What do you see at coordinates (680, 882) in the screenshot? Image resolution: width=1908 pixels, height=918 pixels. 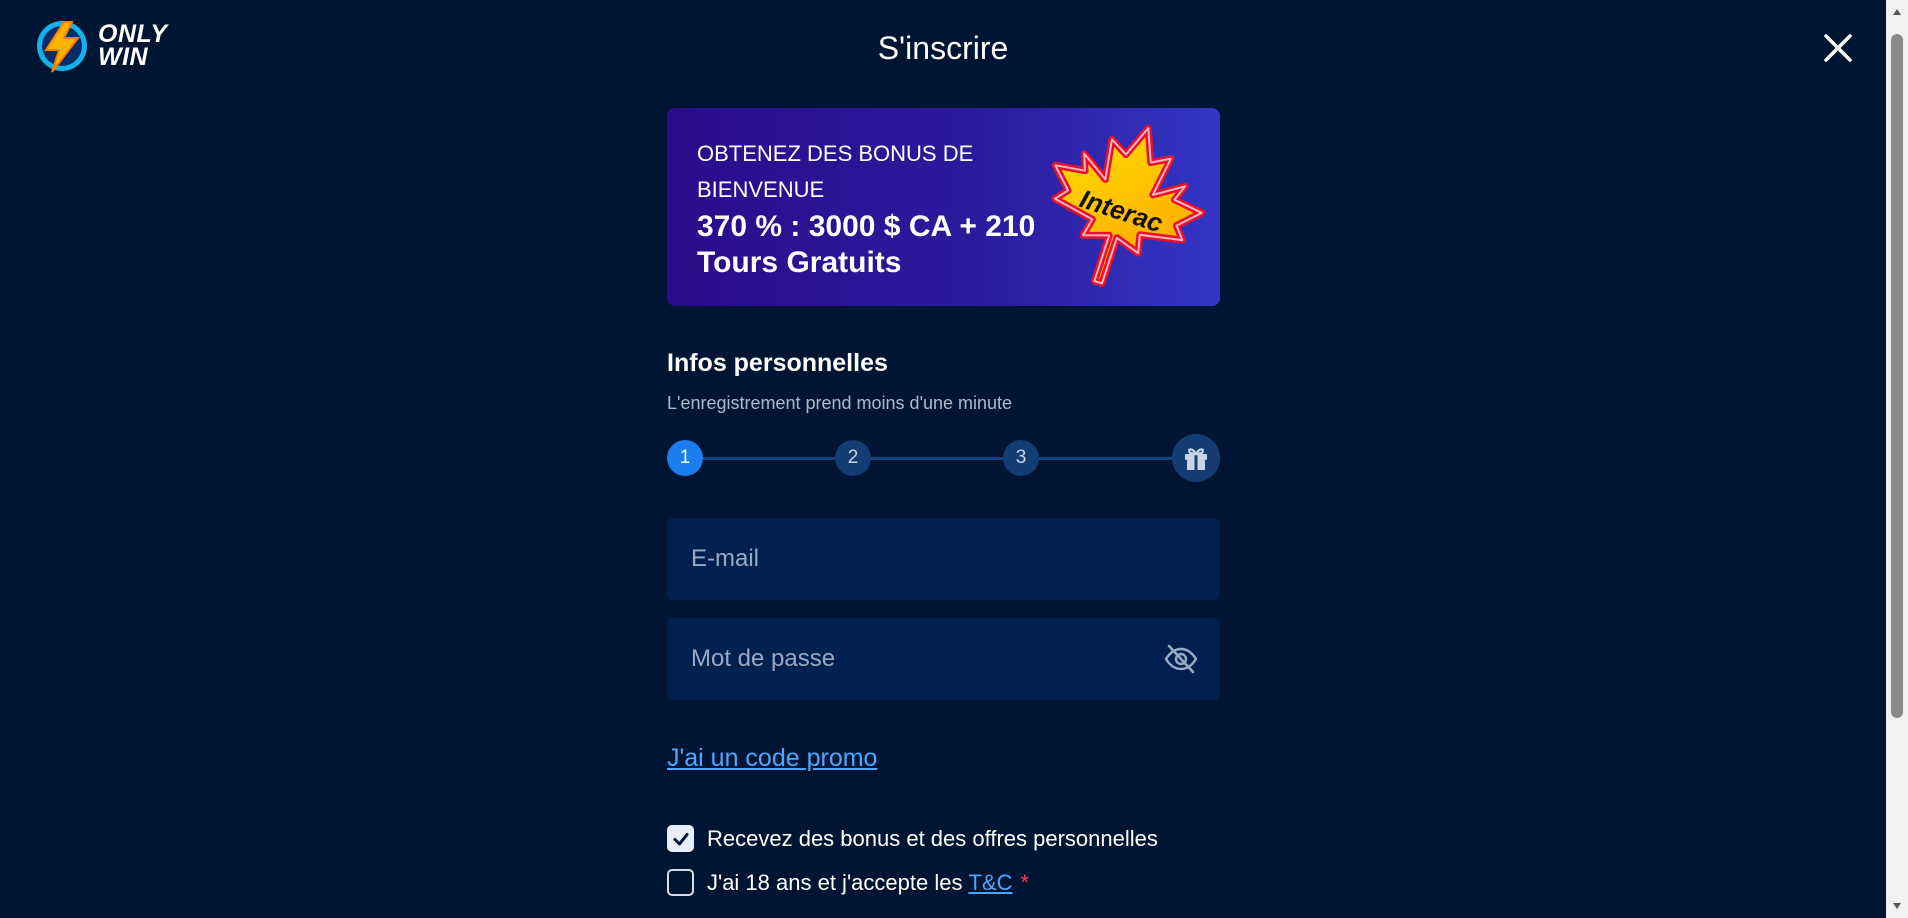 I see `age-consent-checkbox` at bounding box center [680, 882].